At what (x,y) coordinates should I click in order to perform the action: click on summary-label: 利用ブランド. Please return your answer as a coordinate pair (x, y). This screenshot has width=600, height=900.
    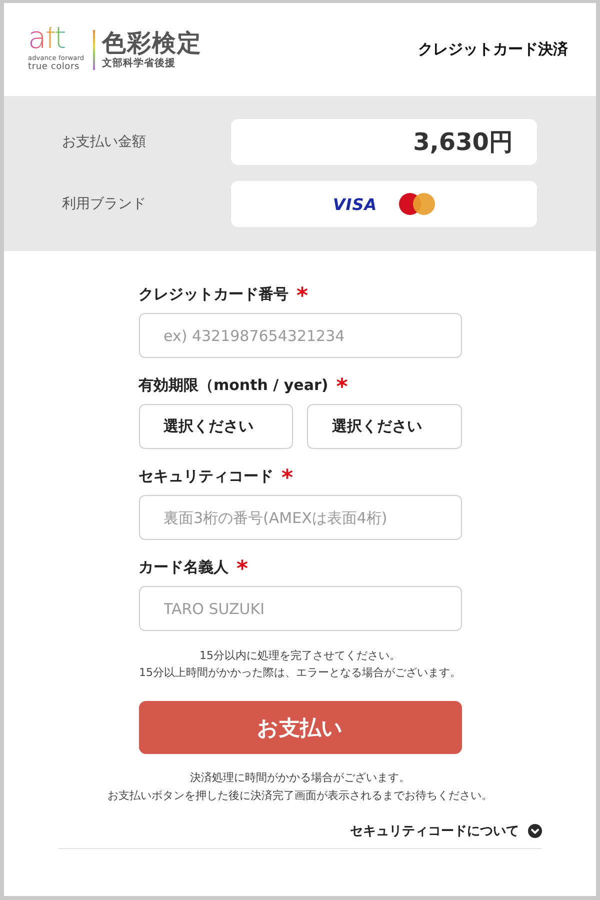
    Looking at the image, I should click on (104, 204).